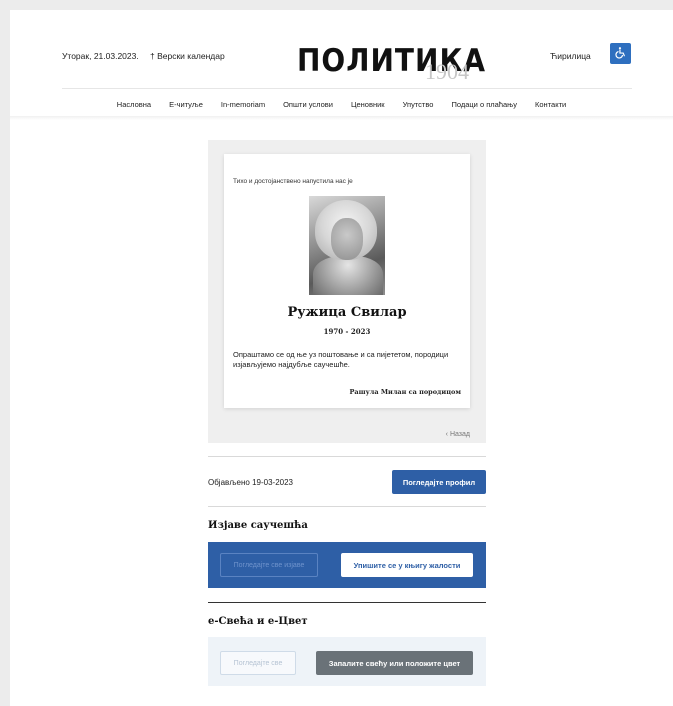  Describe the element at coordinates (570, 56) in the screenshot. I see `script-switch-link: Ћирилица` at that location.